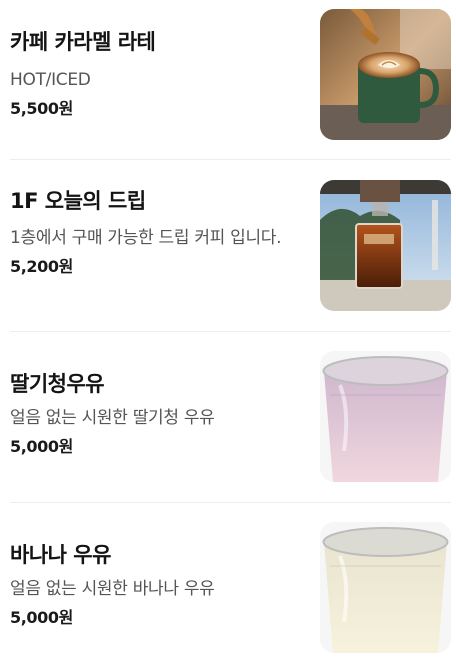 The image size is (456, 672). What do you see at coordinates (385, 74) in the screenshot?
I see `latte-photo` at bounding box center [385, 74].